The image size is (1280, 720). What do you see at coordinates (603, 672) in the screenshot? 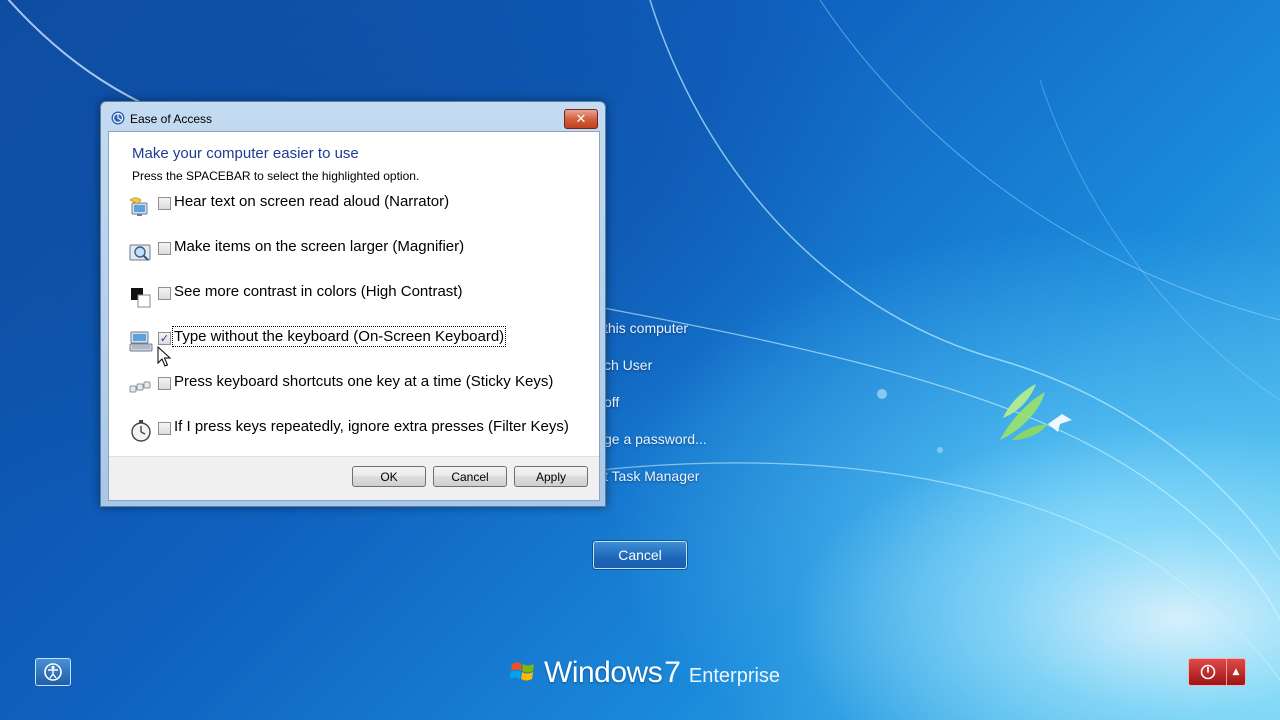
I see `windows-wordmark: Windows` at bounding box center [603, 672].